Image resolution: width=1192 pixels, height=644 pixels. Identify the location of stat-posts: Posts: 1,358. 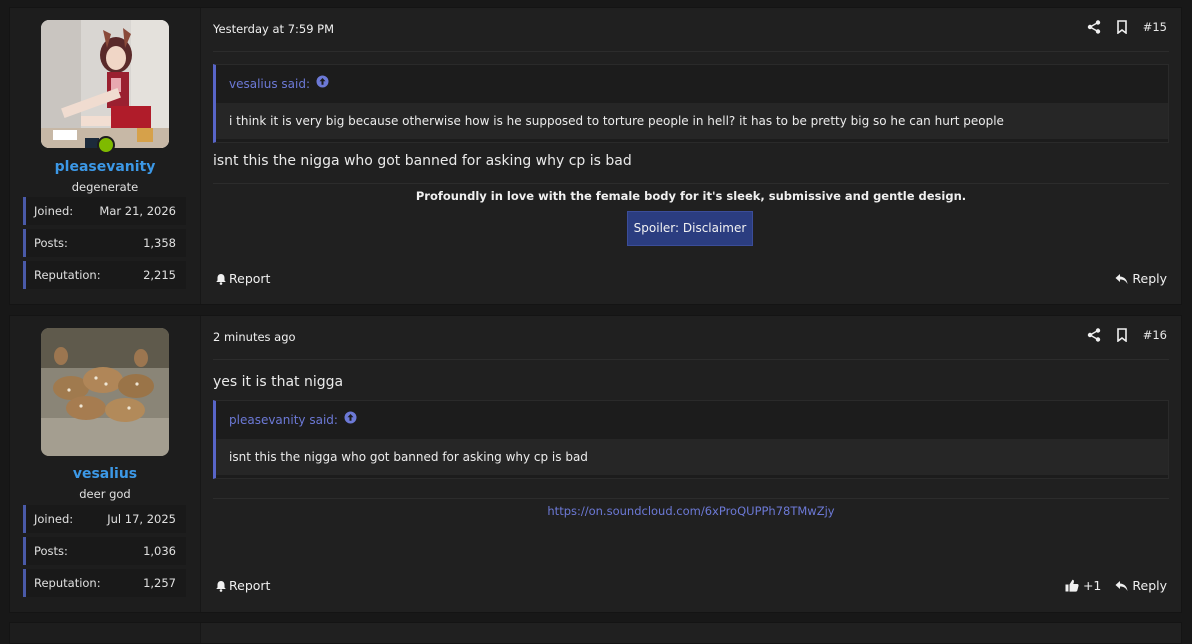
(104, 243).